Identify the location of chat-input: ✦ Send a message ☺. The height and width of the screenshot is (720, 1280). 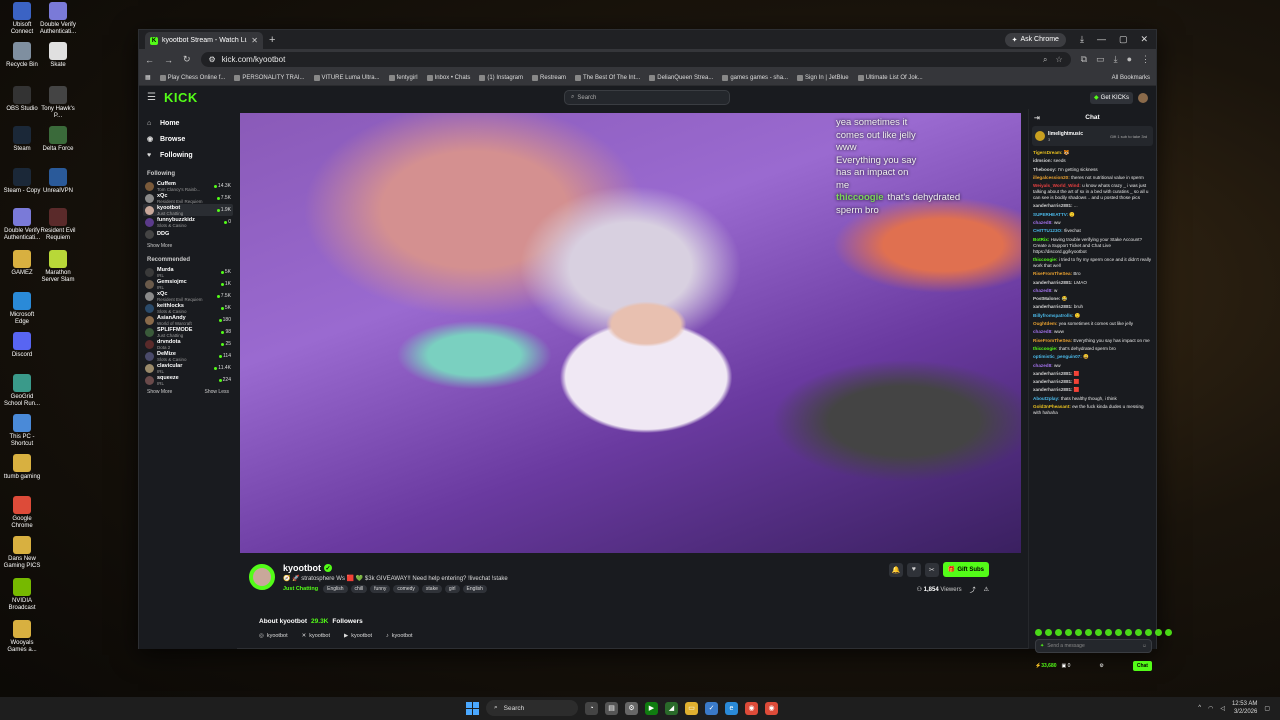
(1093, 646).